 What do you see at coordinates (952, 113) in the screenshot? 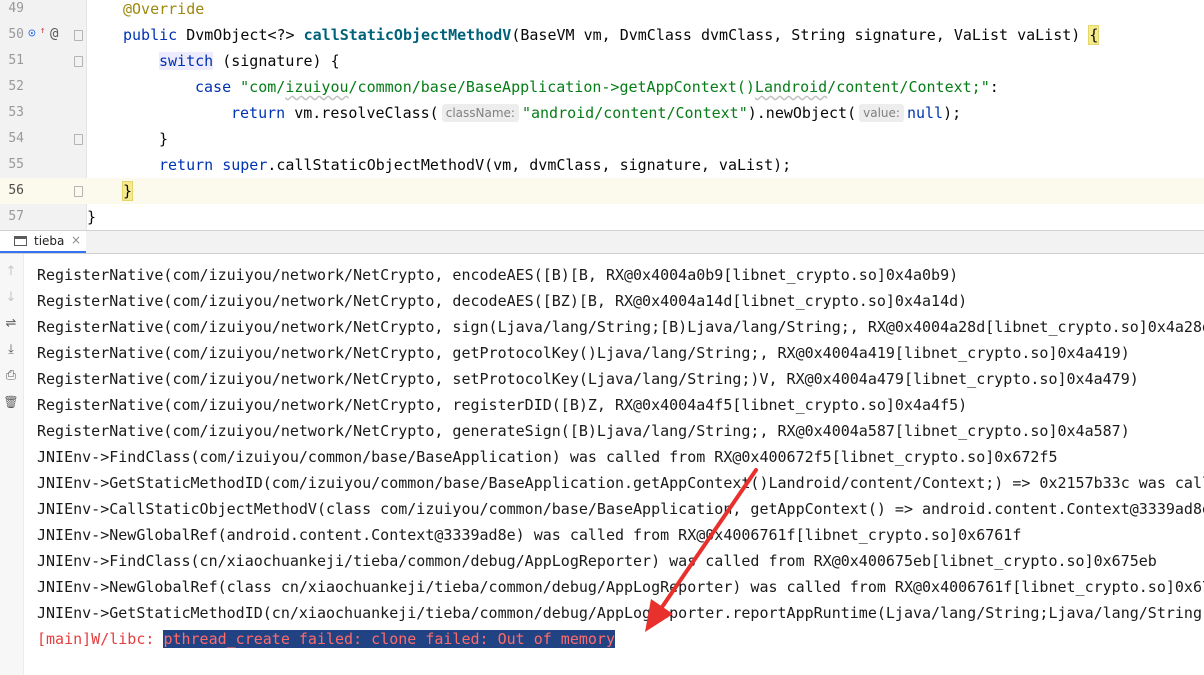
I see `statement-end: );` at bounding box center [952, 113].